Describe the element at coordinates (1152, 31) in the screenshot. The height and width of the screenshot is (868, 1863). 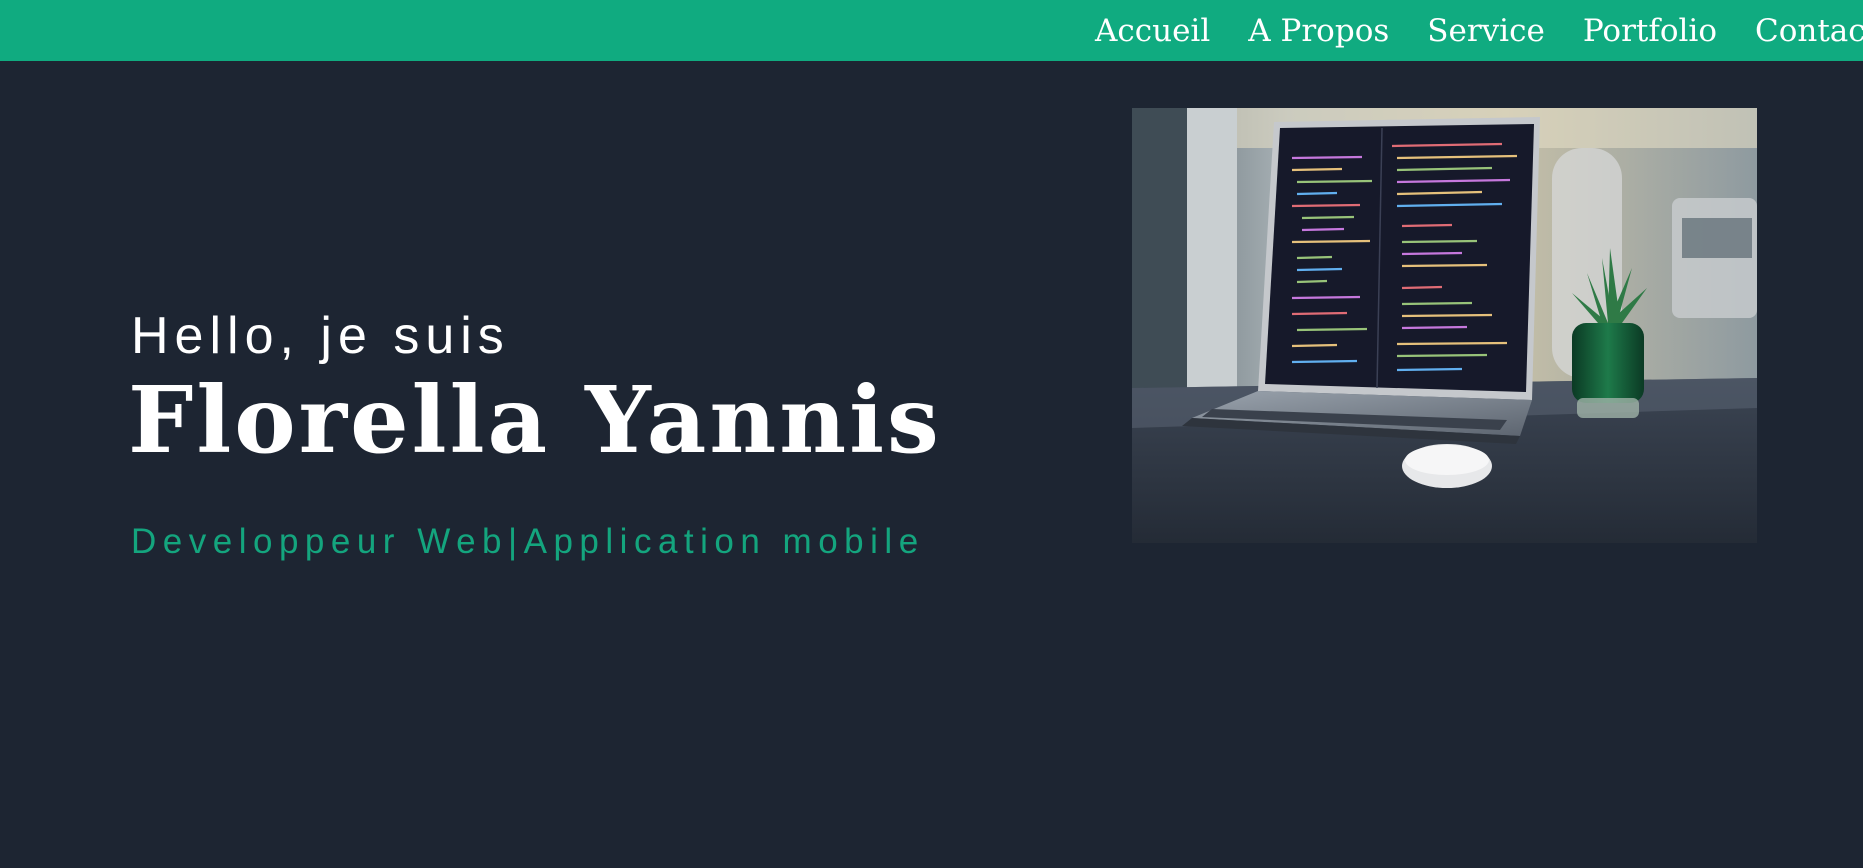
I see `nav-link-accueil: Accueil` at that location.